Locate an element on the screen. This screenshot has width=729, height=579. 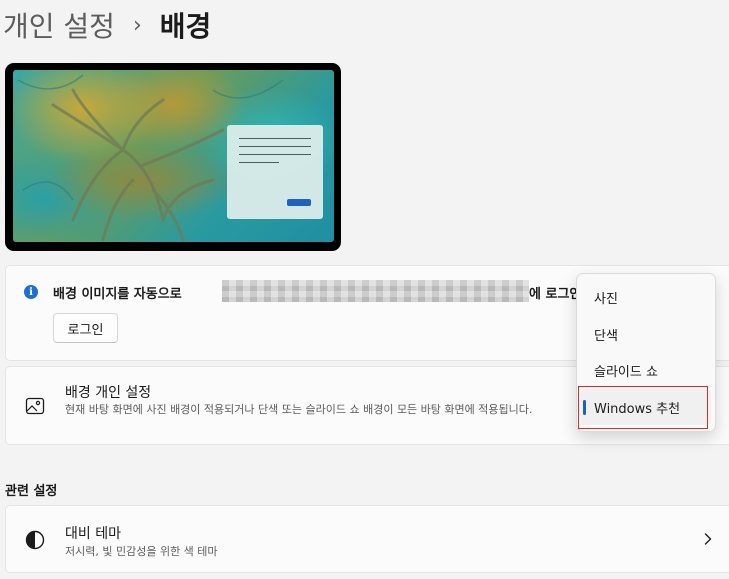
wallpaper-preview-image is located at coordinates (173, 156).